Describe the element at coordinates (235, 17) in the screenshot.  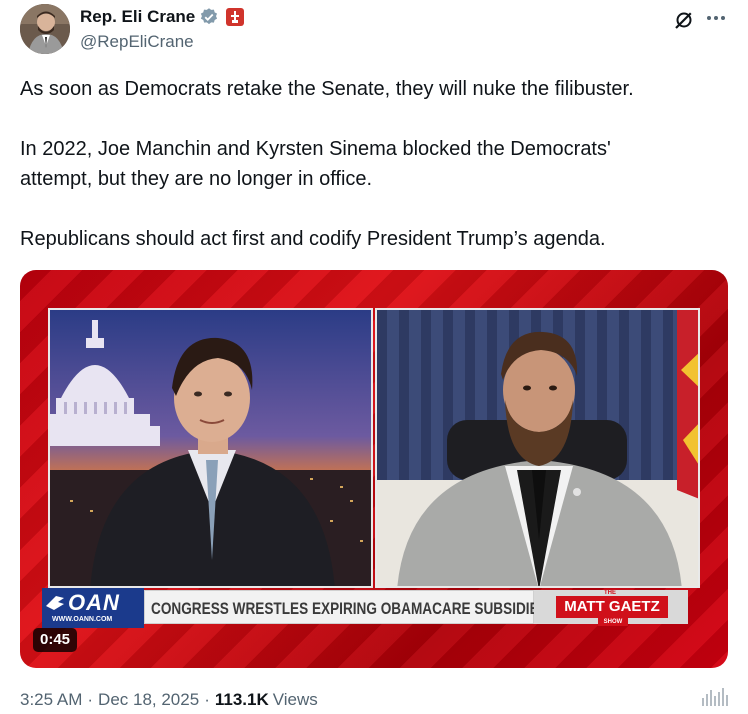
I see `government-flag-icon` at that location.